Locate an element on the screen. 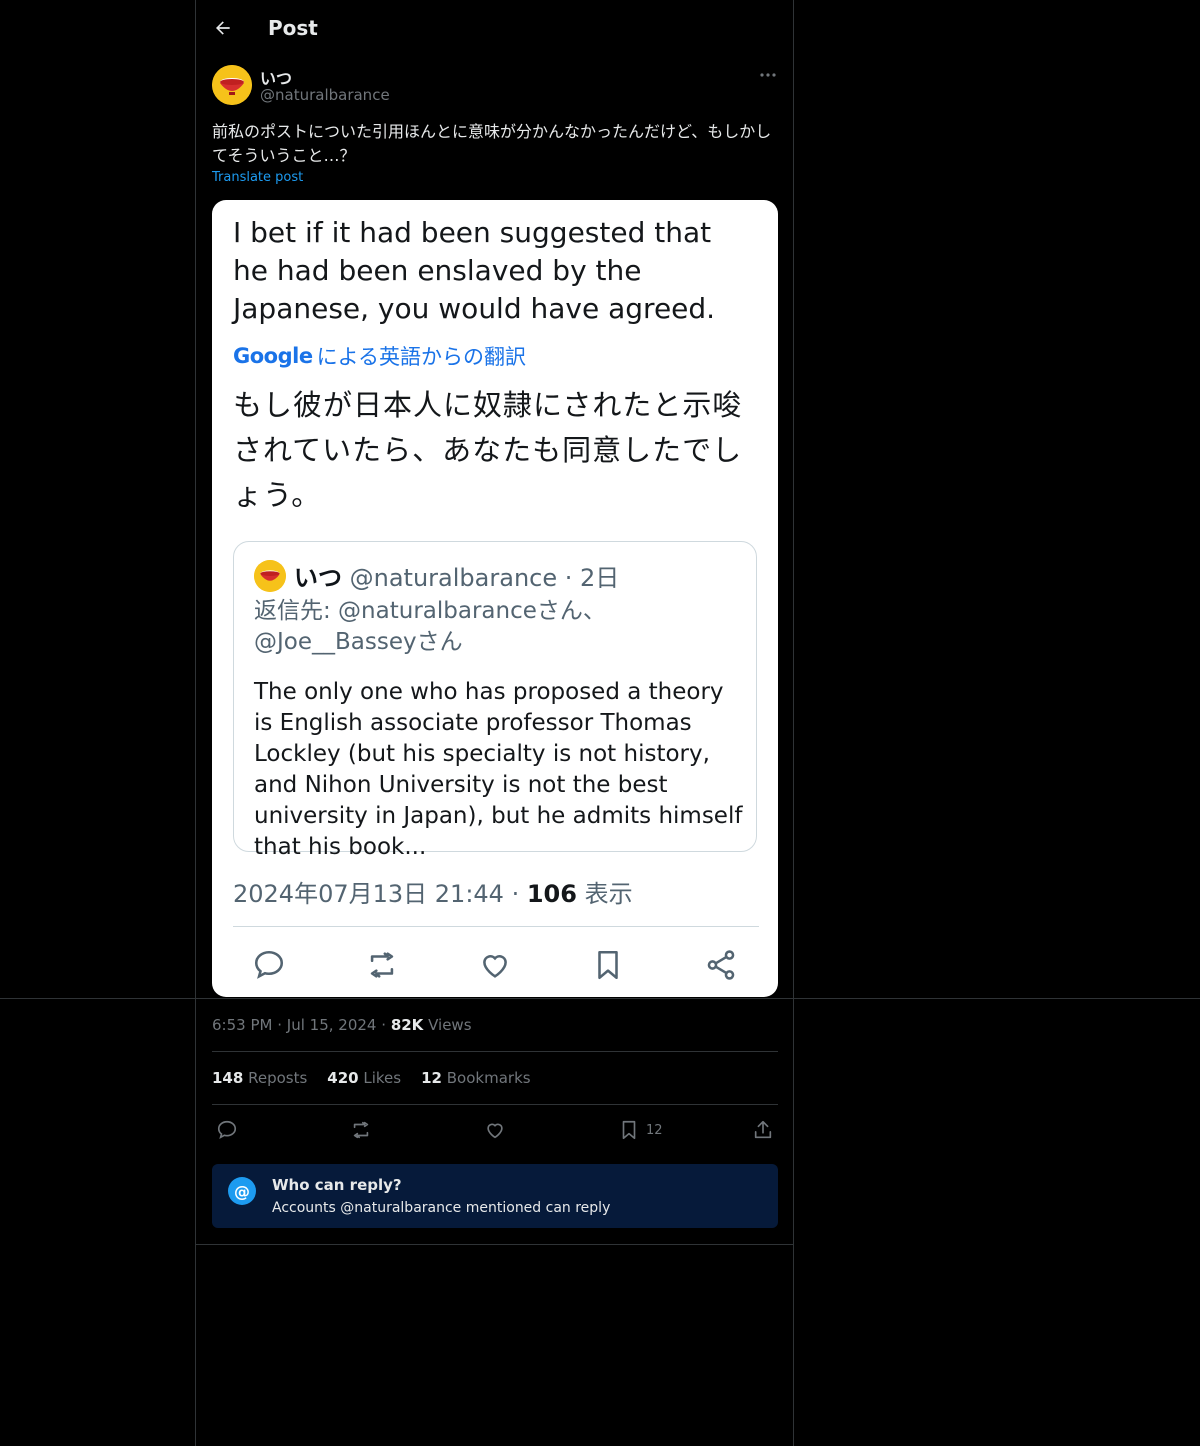 This screenshot has height=1446, width=1200. like-button is located at coordinates (495, 1130).